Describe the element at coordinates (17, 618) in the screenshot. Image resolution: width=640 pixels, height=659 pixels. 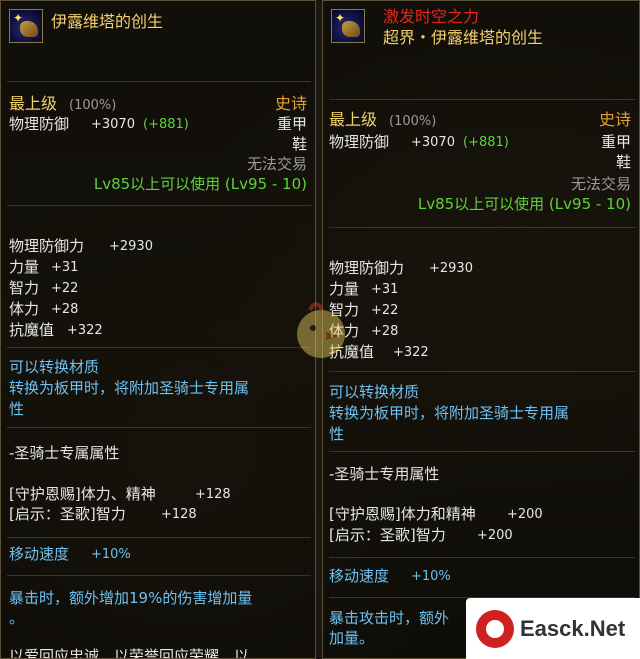
I see `crit-line: 。` at that location.